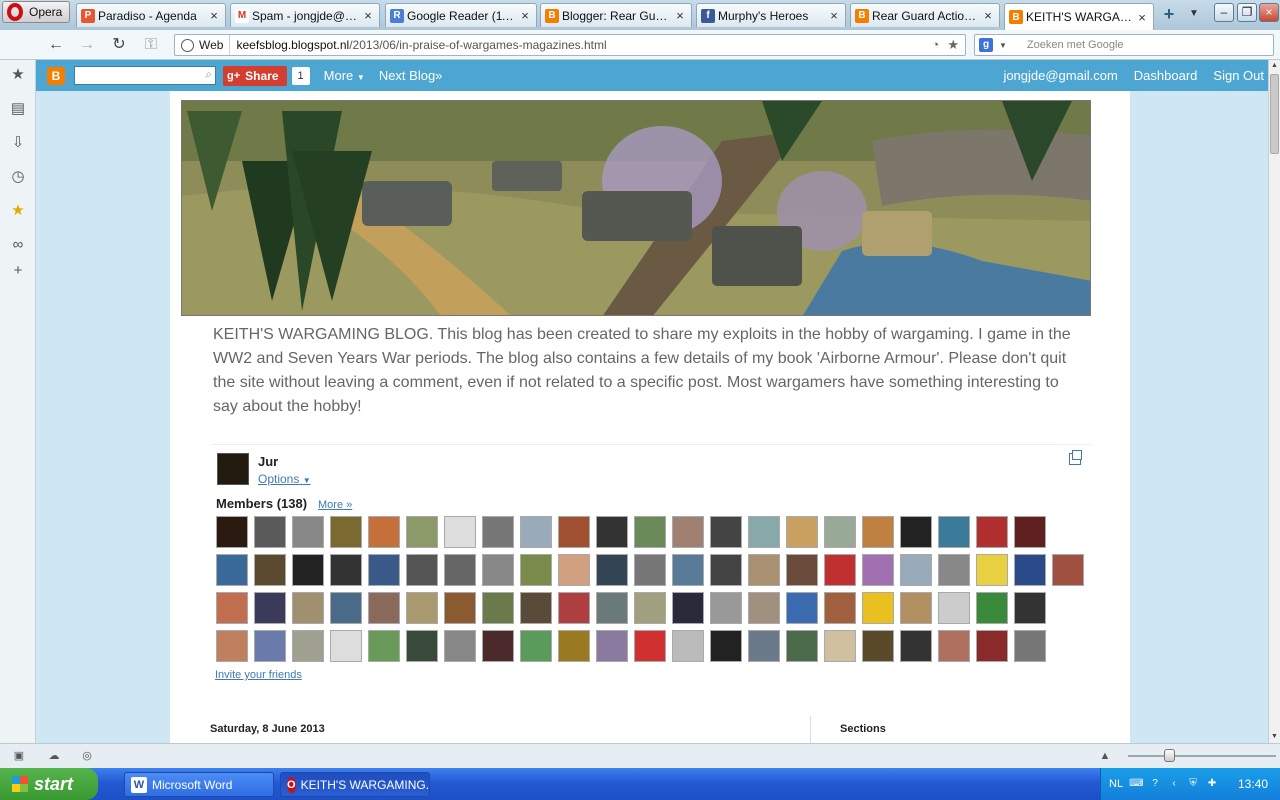  What do you see at coordinates (335, 505) in the screenshot?
I see `more-members-link: More »` at bounding box center [335, 505].